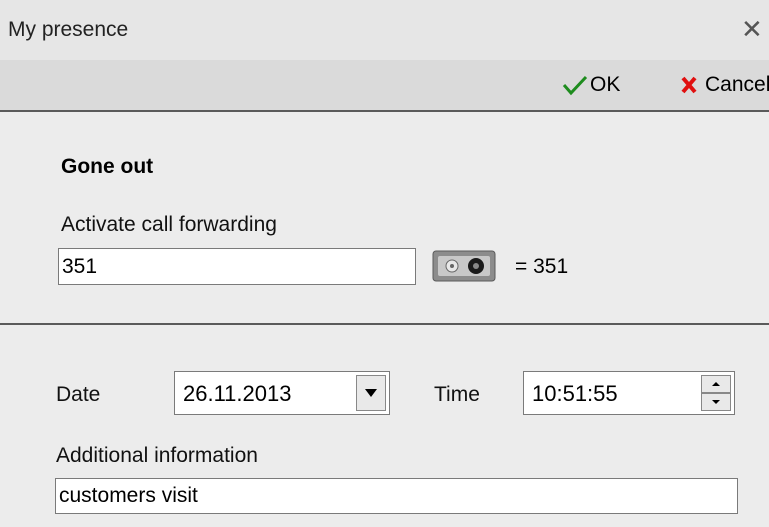  I want to click on arrow-up-icon, so click(716, 384).